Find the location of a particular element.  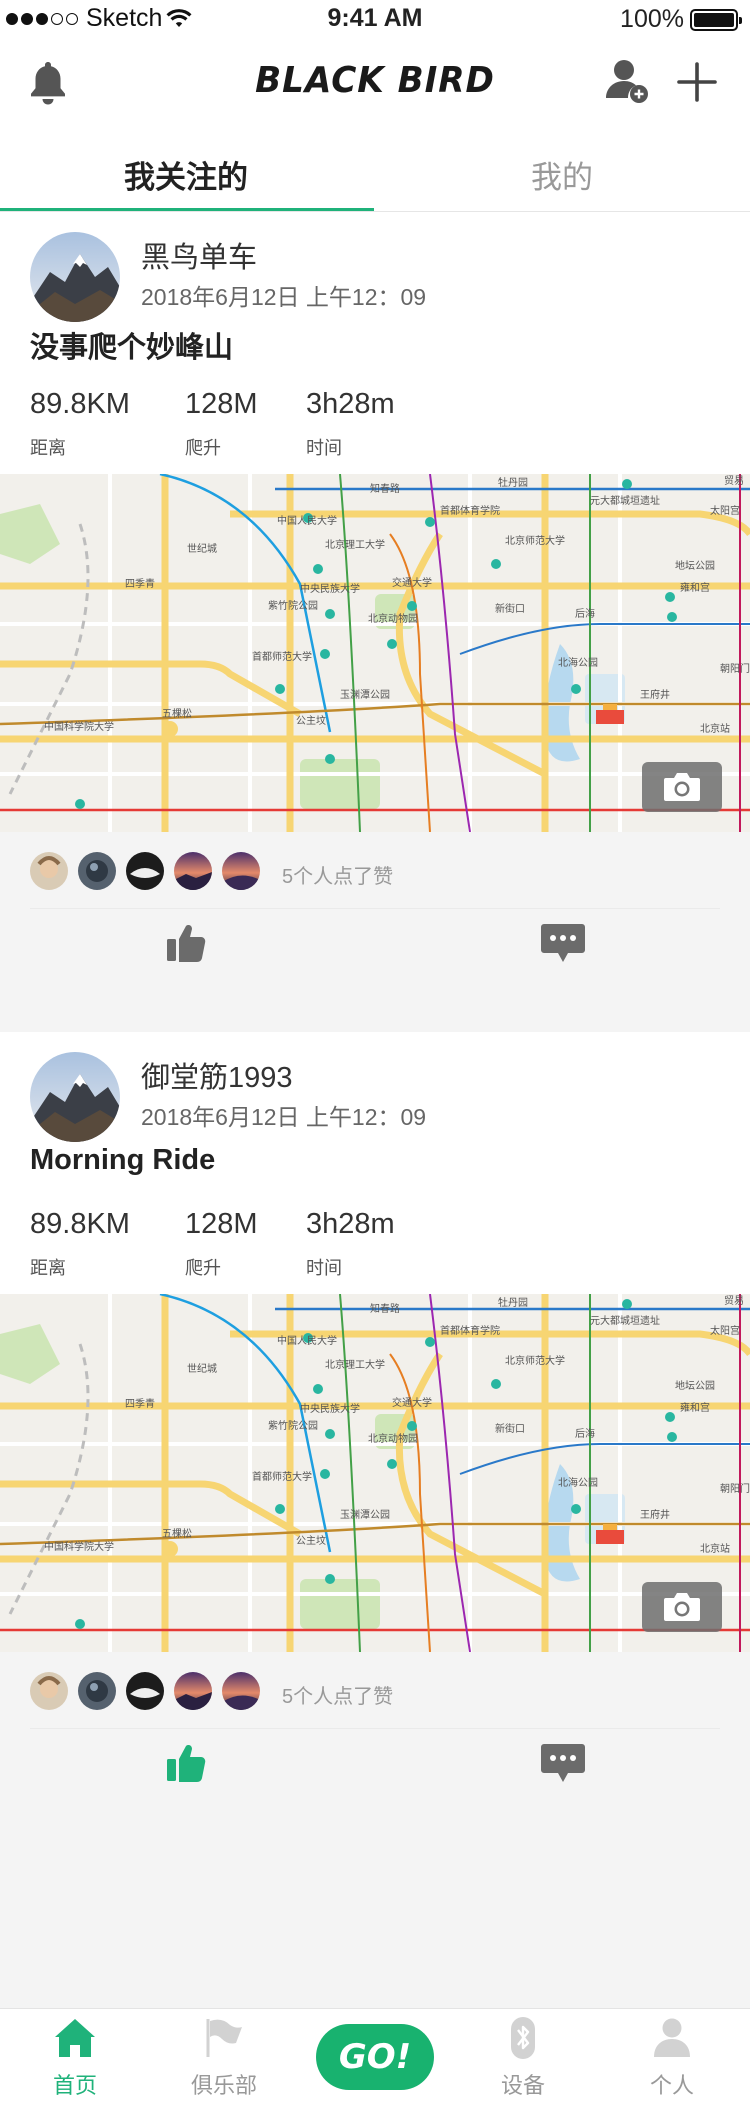

svg-text: 交通大学 is located at coordinates (412, 1402).